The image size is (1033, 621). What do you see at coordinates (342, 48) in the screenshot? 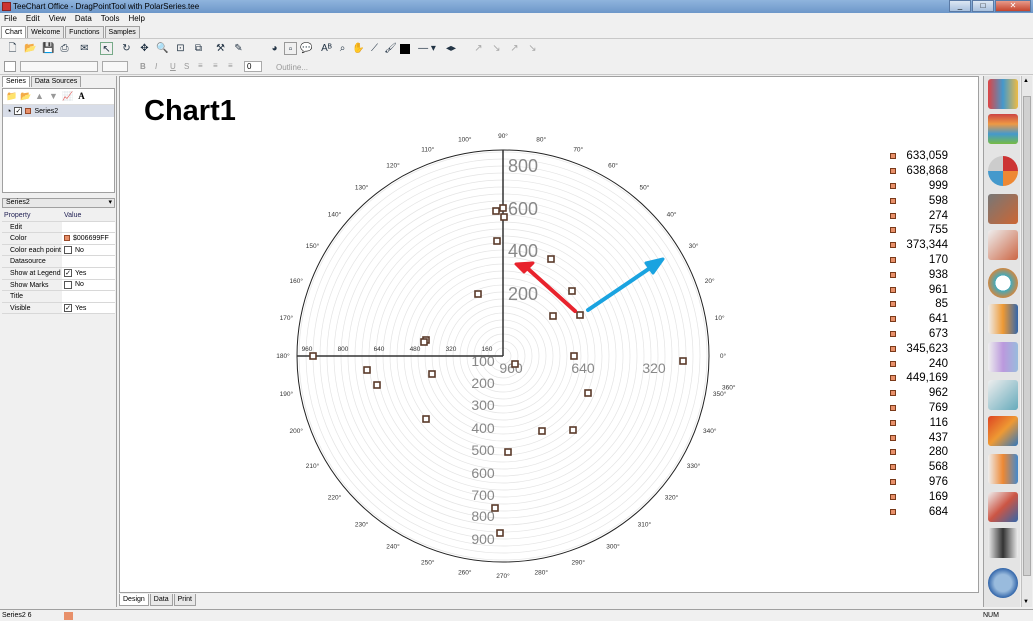
I see `magnifier-icon: ⌕` at bounding box center [342, 48].